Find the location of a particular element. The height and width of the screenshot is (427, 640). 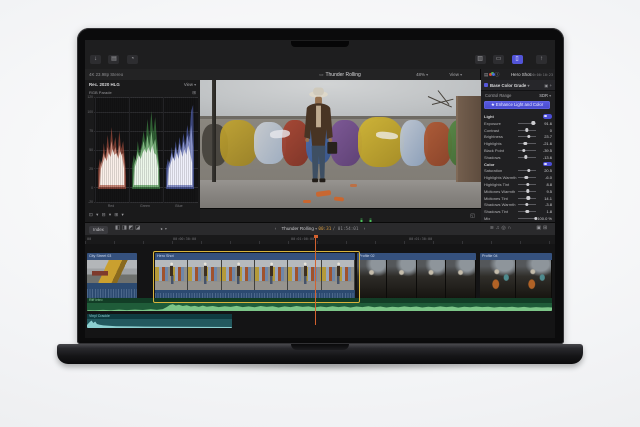

slider-row-shadows: Shadows -13.6 is located at coordinates (518, 157).